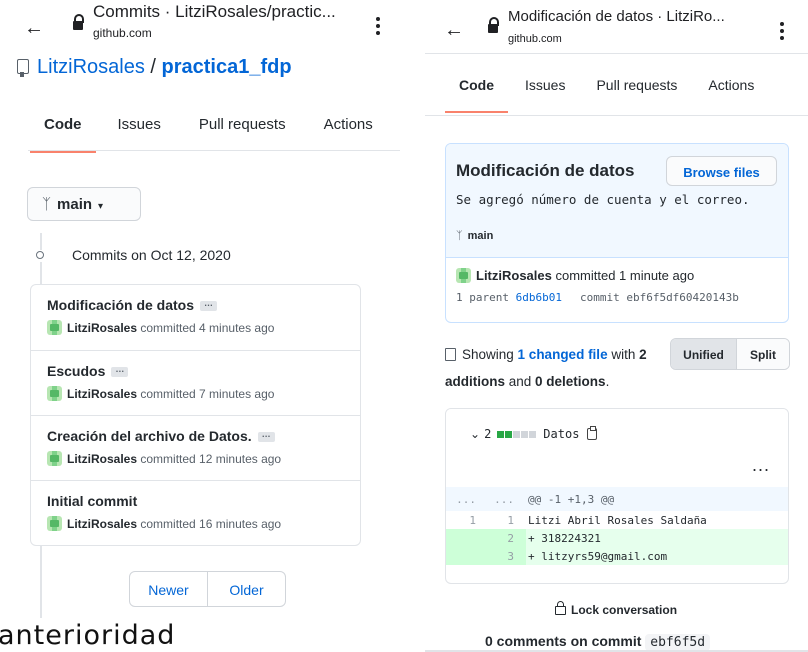 The image size is (808, 652). I want to click on file-name: Datos, so click(561, 434).